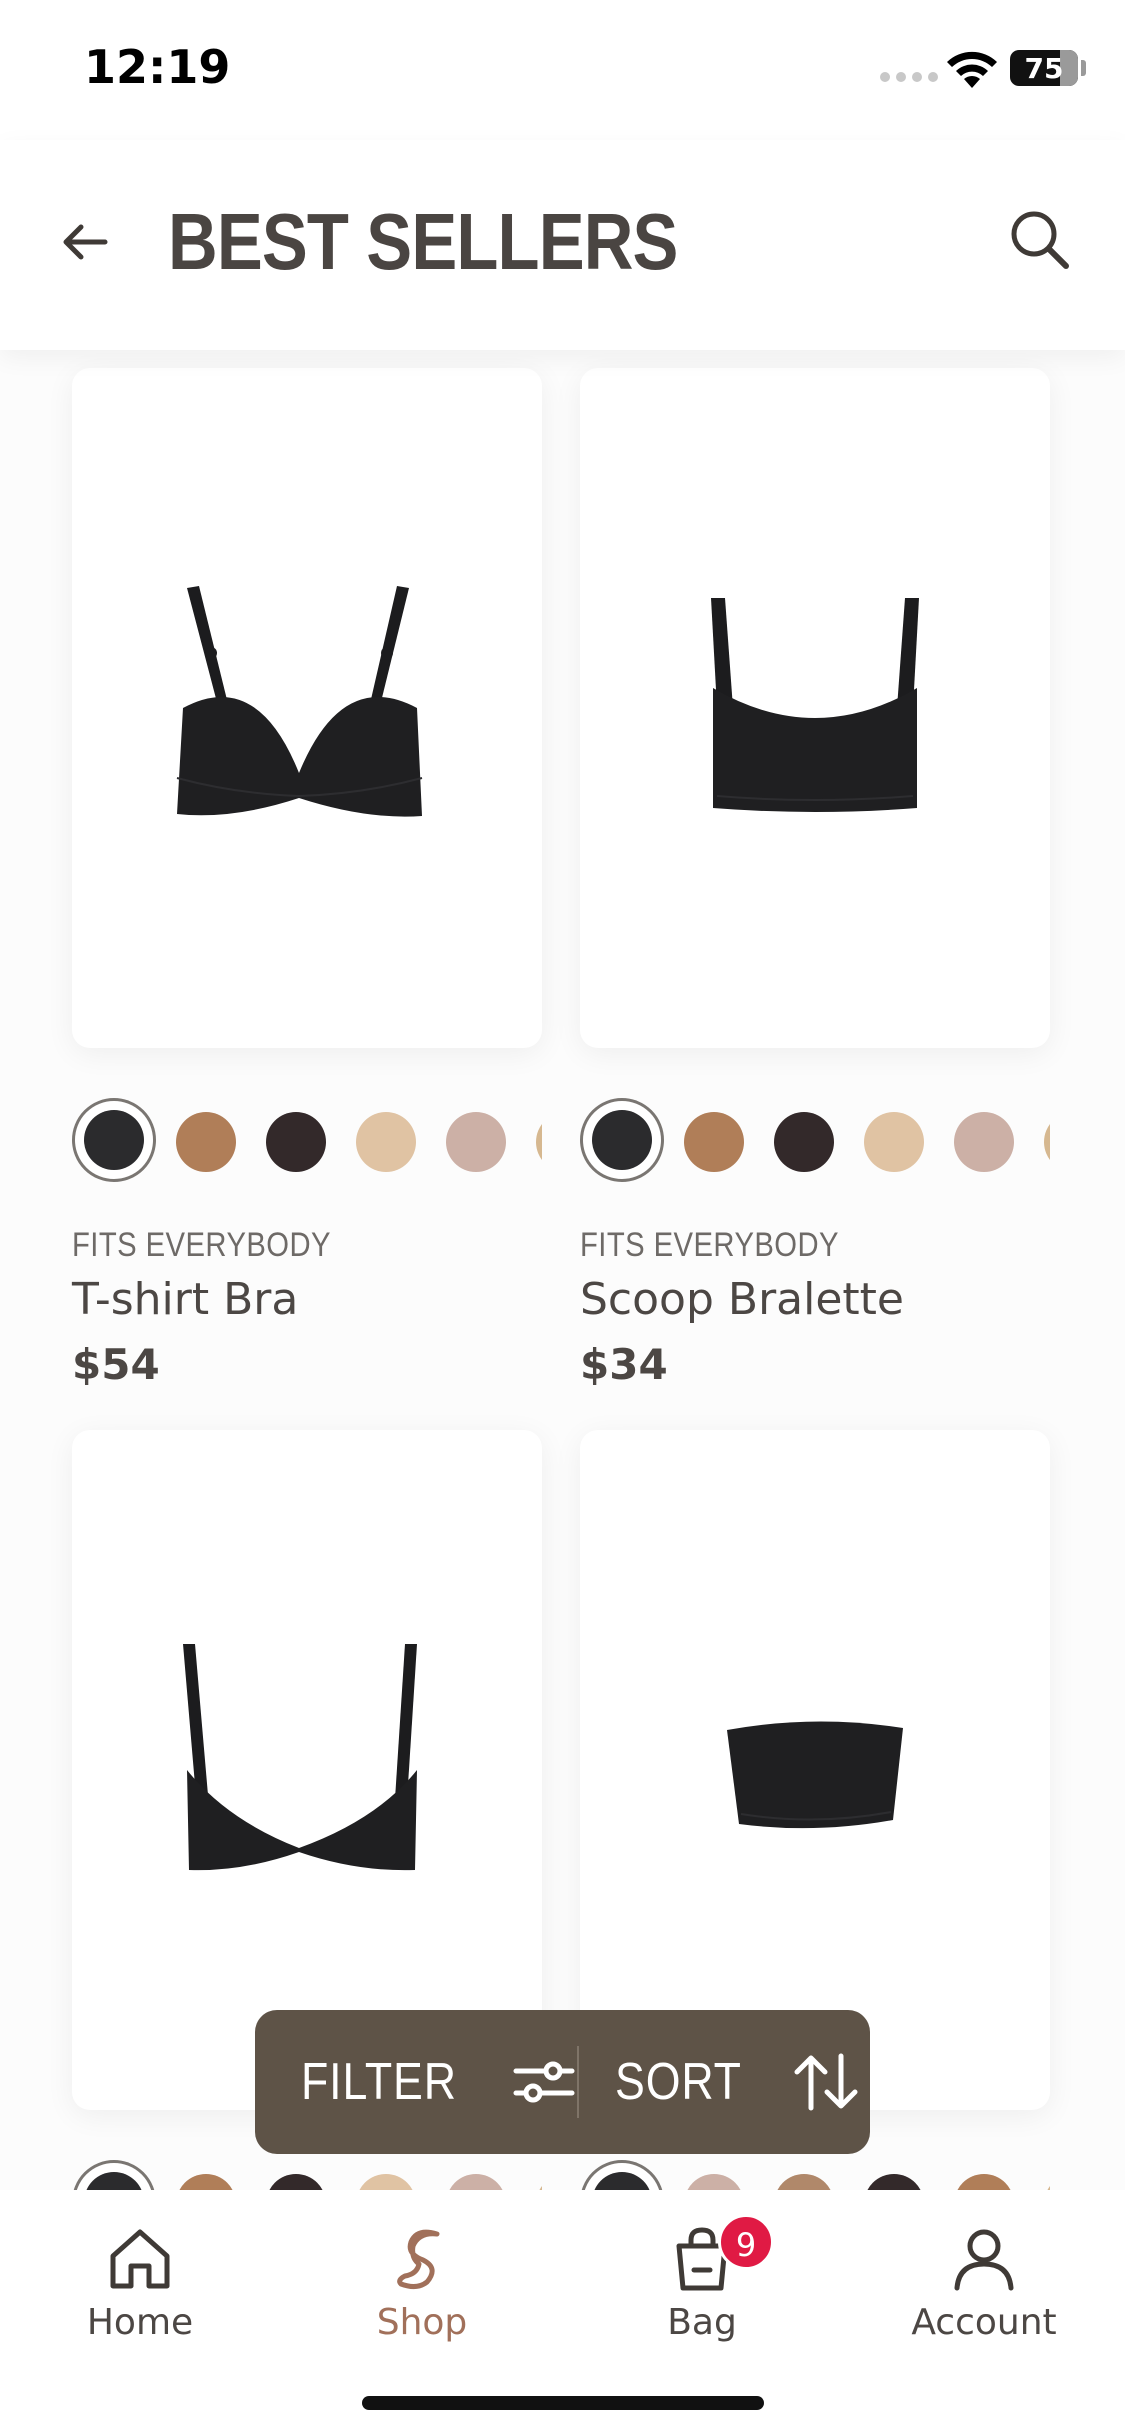 This screenshot has width=1125, height=2436. I want to click on status-time: 12:19, so click(157, 67).